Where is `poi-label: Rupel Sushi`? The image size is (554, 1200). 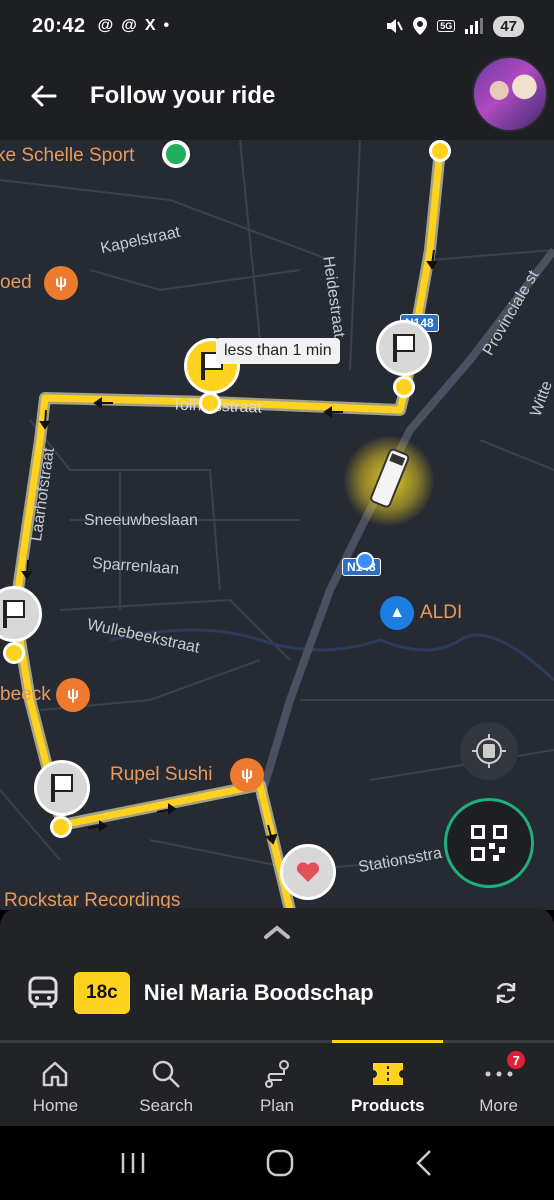 poi-label: Rupel Sushi is located at coordinates (161, 774).